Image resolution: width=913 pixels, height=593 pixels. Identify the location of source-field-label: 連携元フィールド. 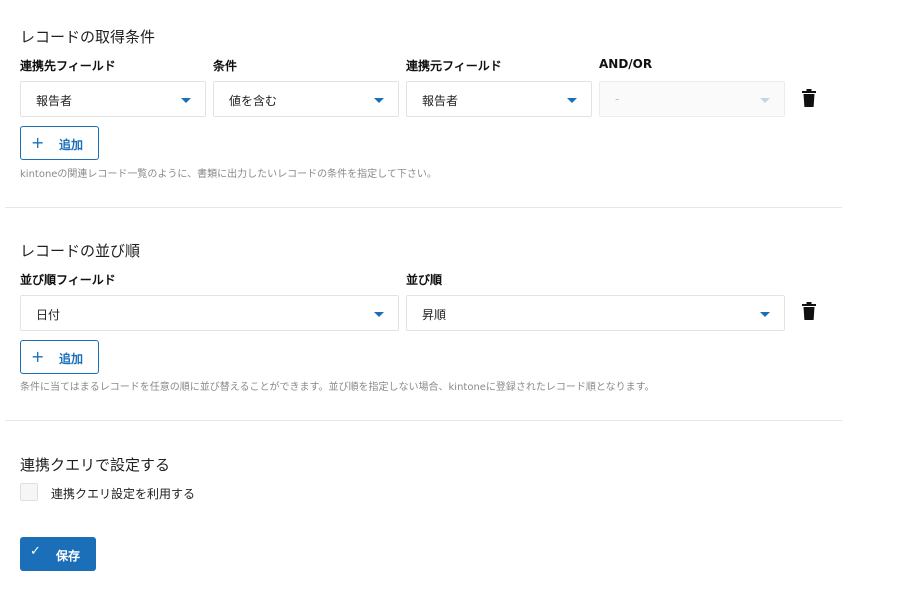
(454, 66).